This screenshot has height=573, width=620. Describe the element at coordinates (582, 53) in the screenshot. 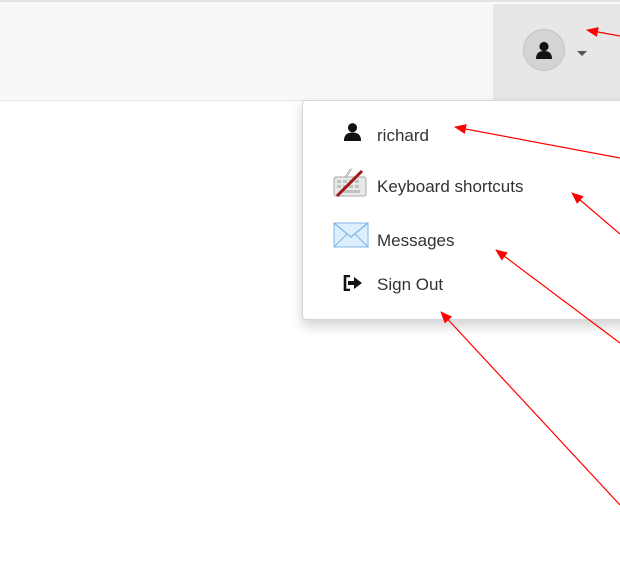

I see `caret-down-icon` at that location.